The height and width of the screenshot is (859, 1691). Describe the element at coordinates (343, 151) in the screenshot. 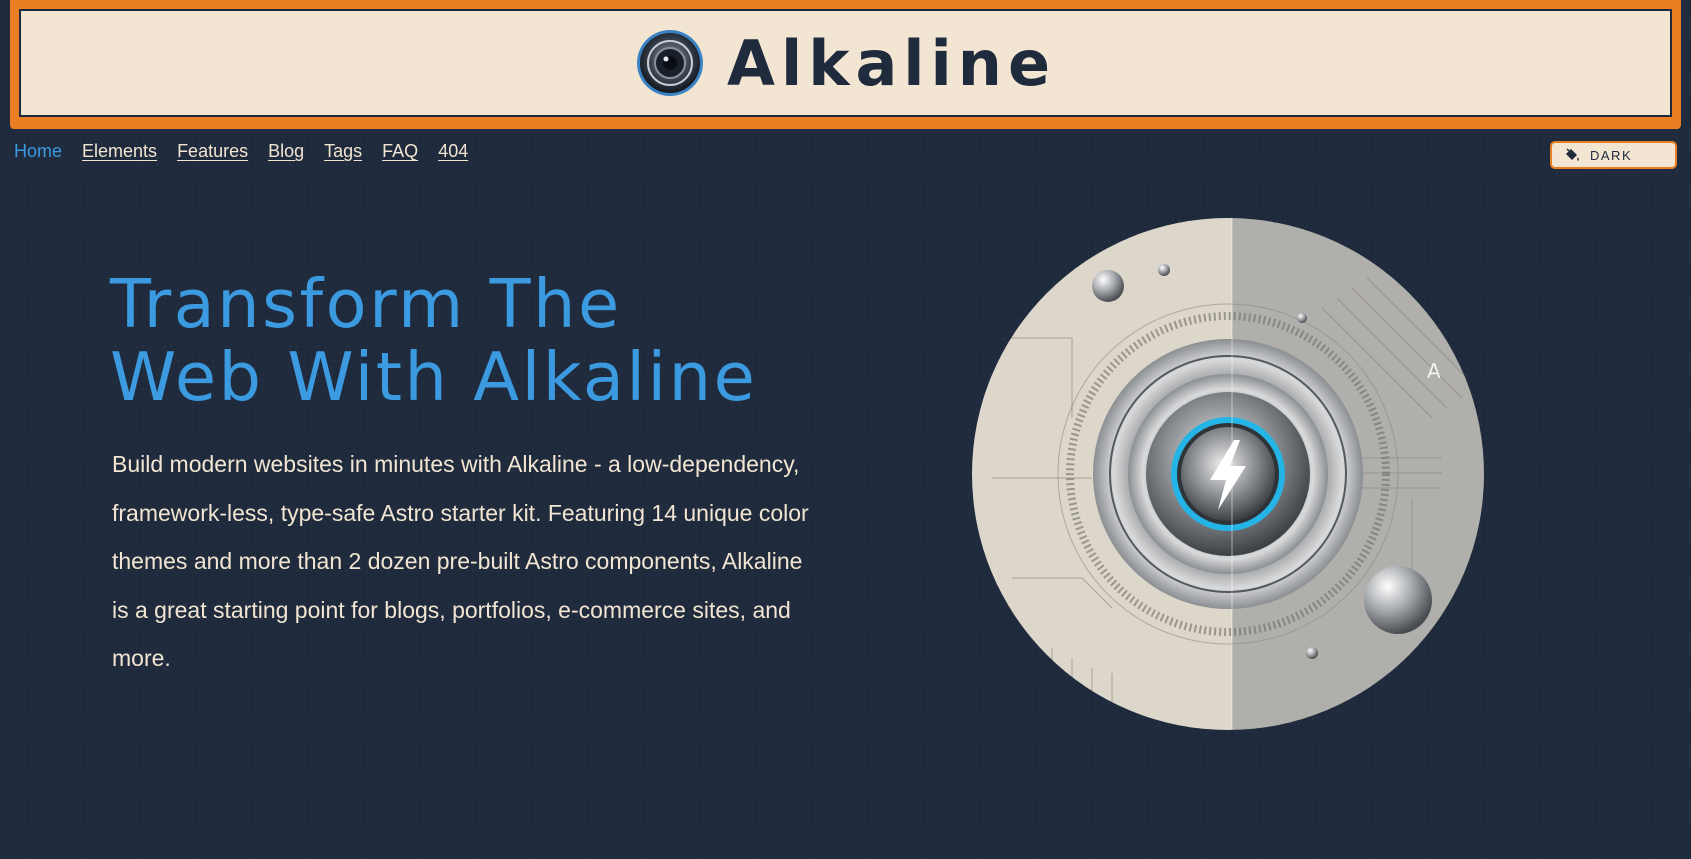

I see `nav-link-tags: Tags` at that location.